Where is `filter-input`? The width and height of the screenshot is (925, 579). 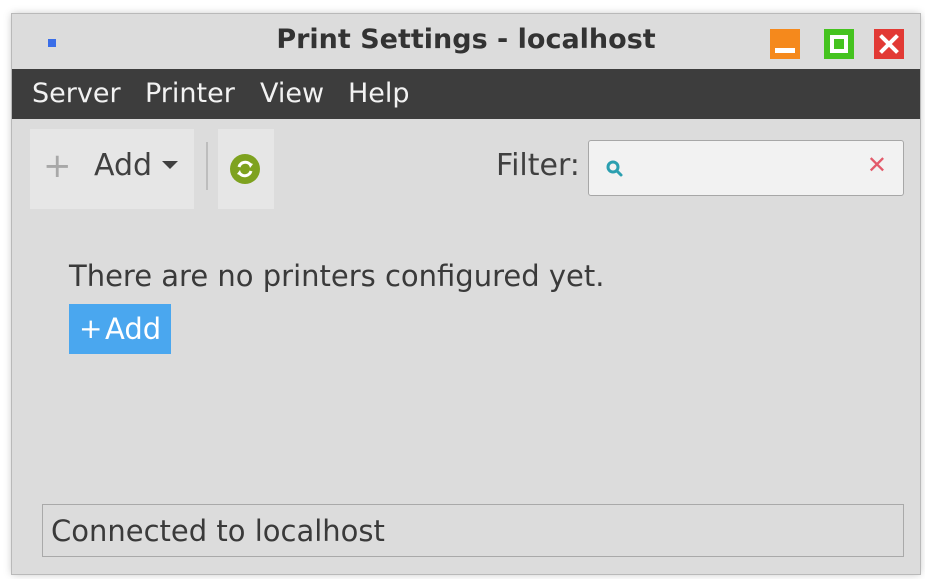
filter-input is located at coordinates (745, 169).